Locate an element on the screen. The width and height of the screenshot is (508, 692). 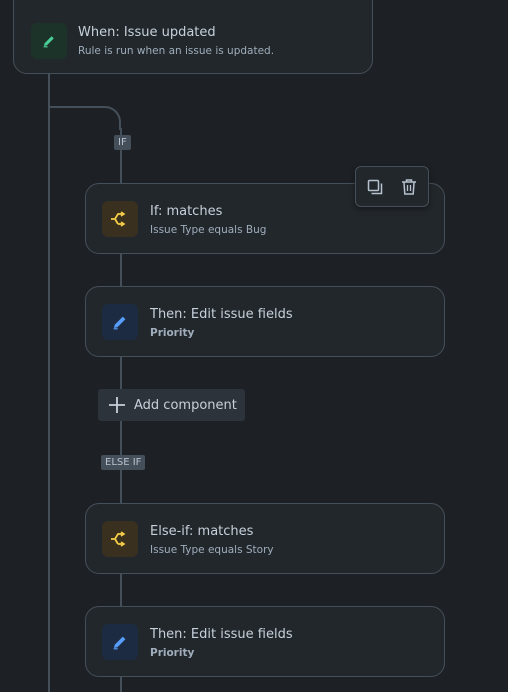
if-condition-subtitle: Issue Type equals Bug is located at coordinates (208, 230).